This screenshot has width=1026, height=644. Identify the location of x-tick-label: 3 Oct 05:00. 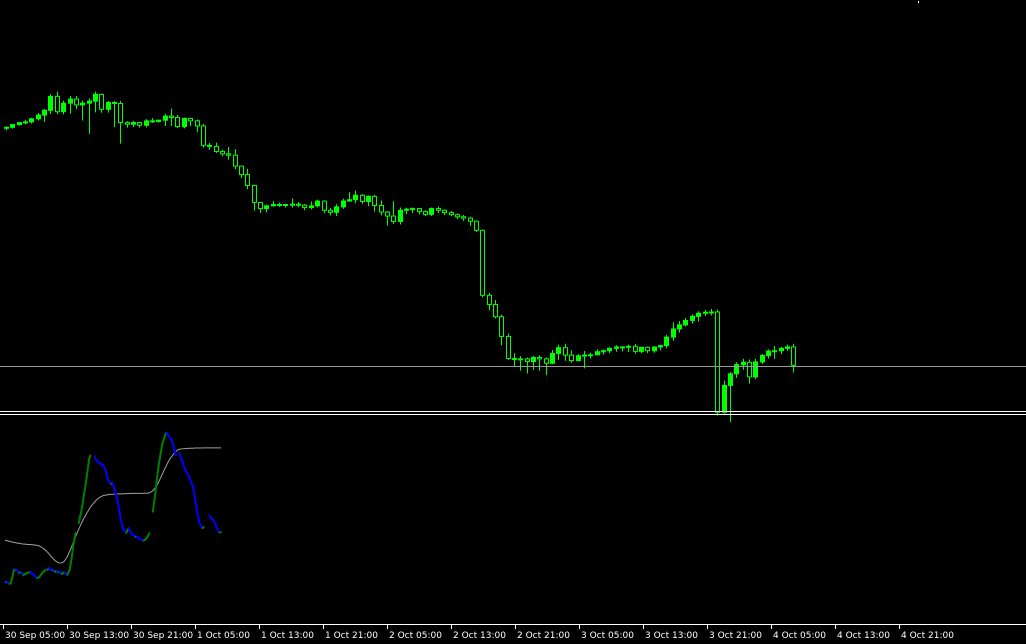
(607, 636).